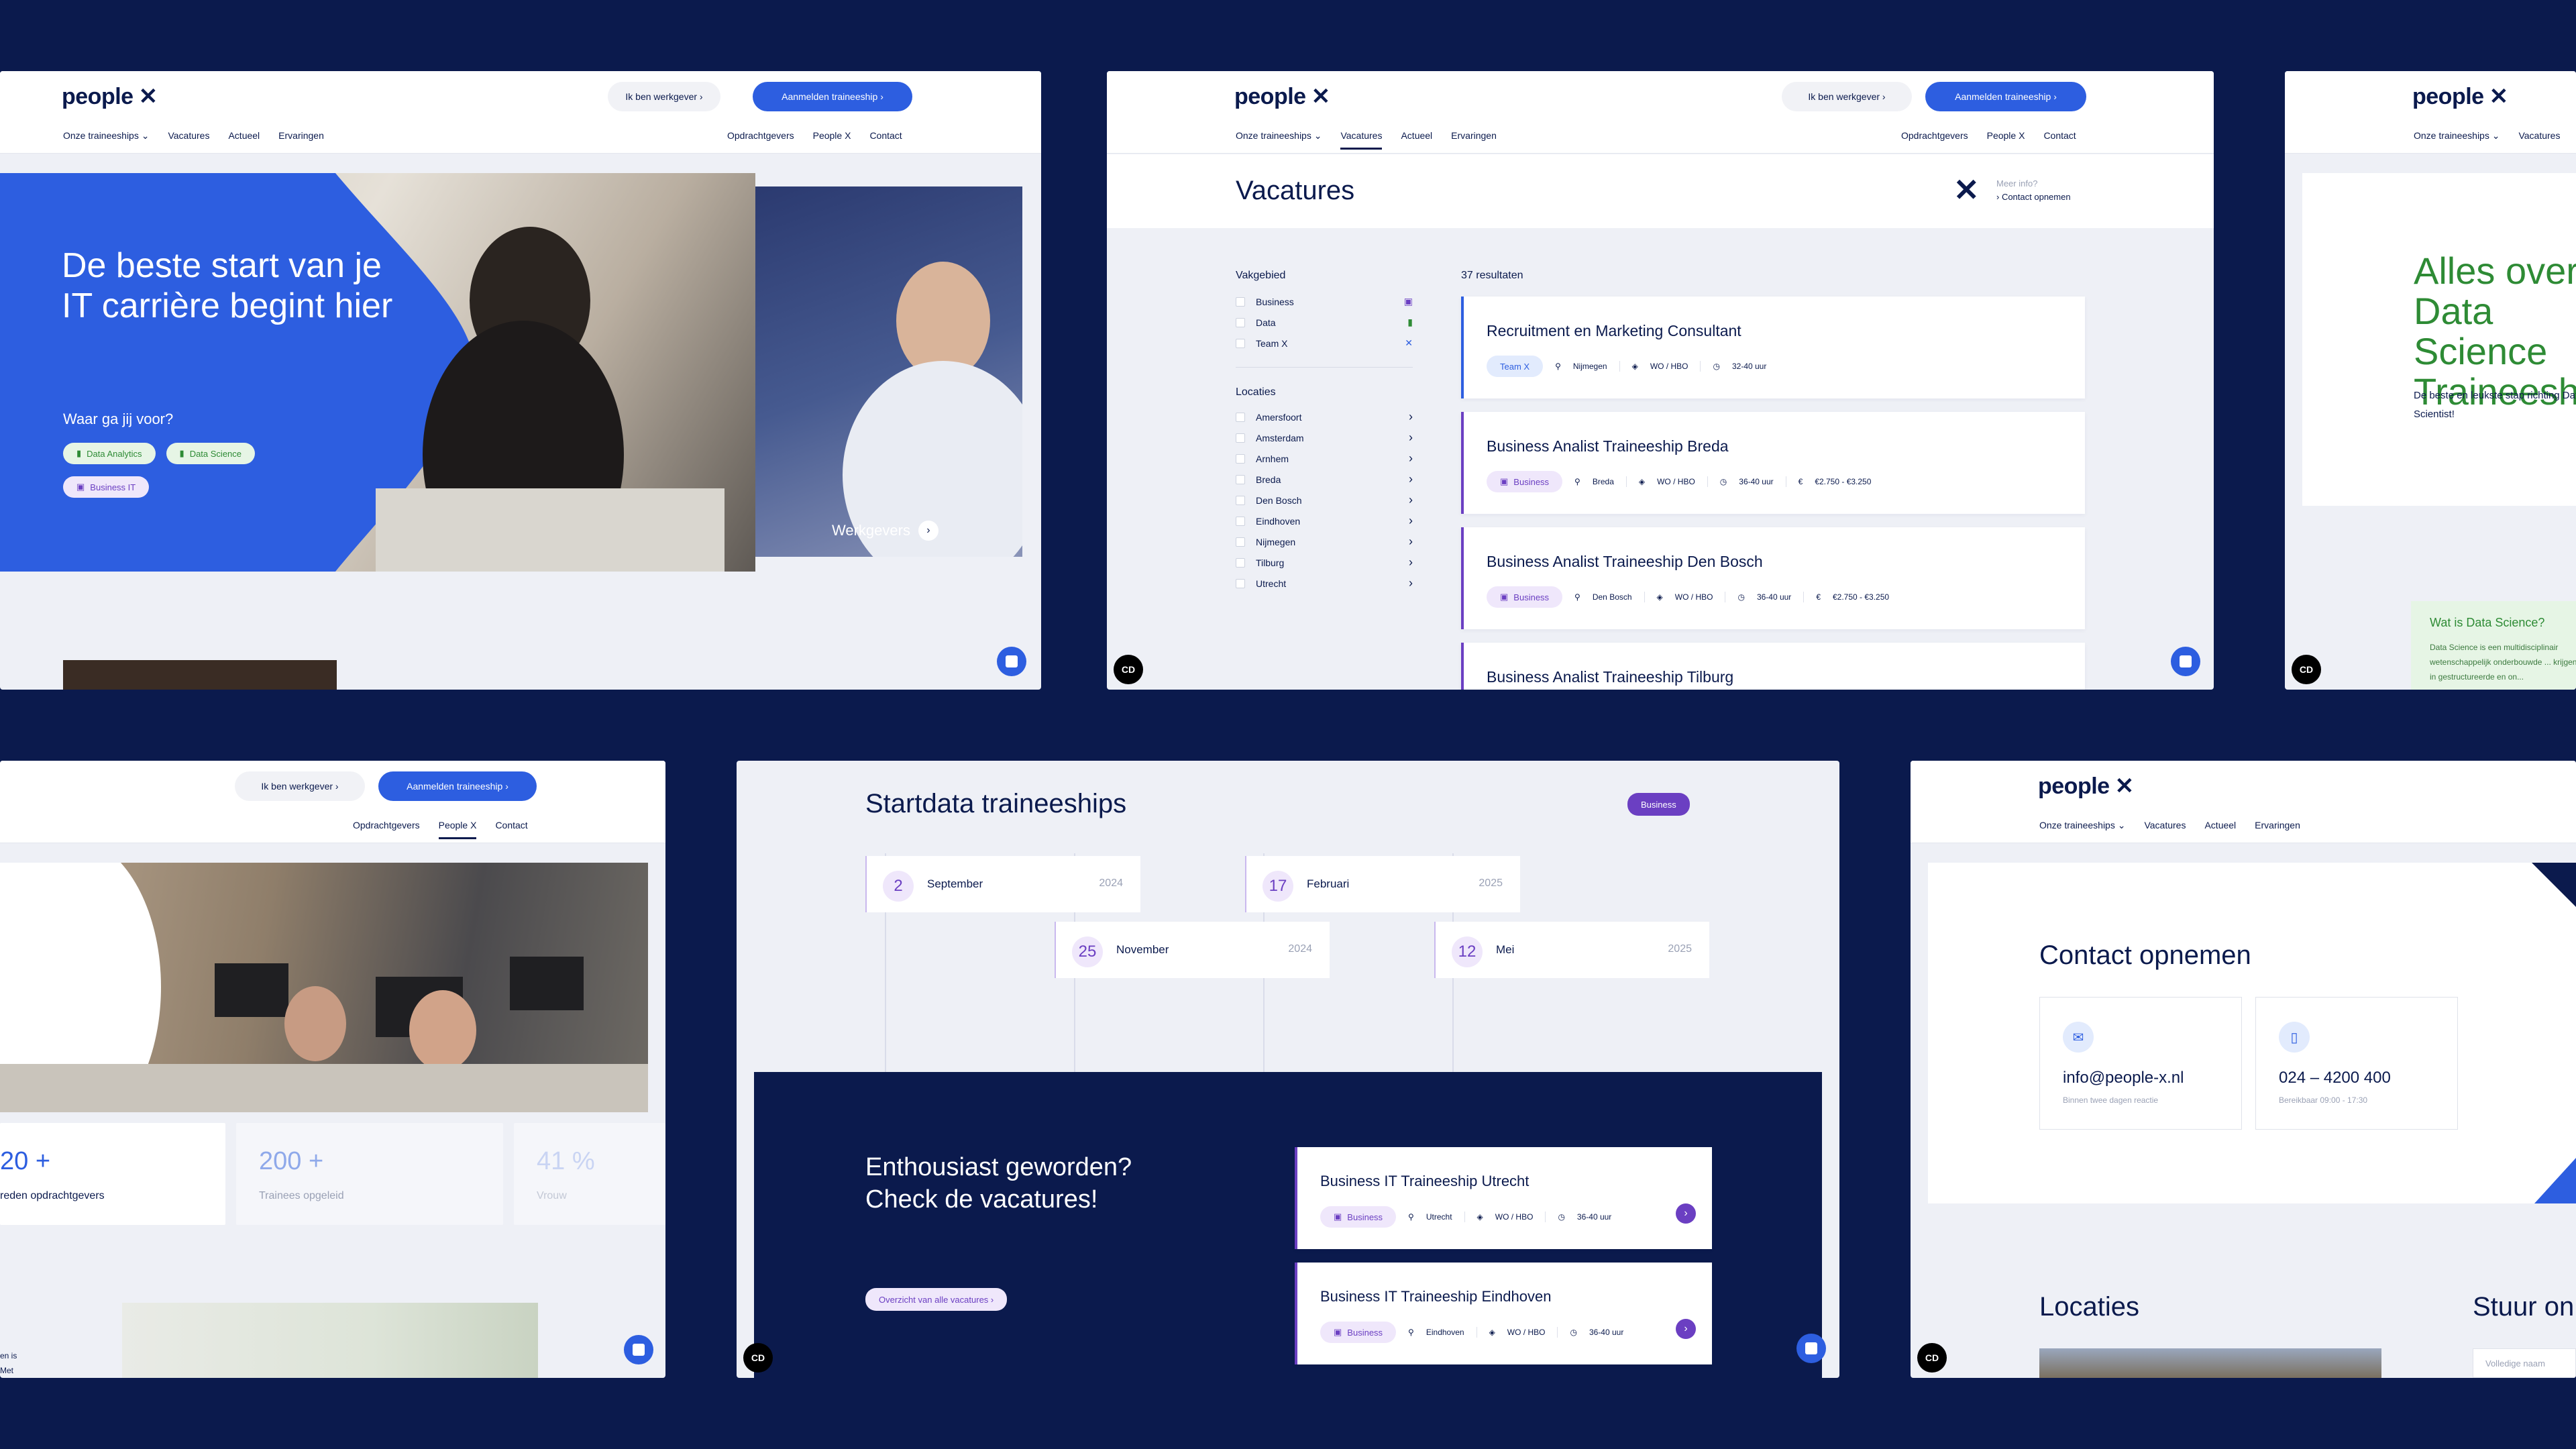 The image size is (2576, 1449). I want to click on filter-location: Tilburg ›, so click(1324, 562).